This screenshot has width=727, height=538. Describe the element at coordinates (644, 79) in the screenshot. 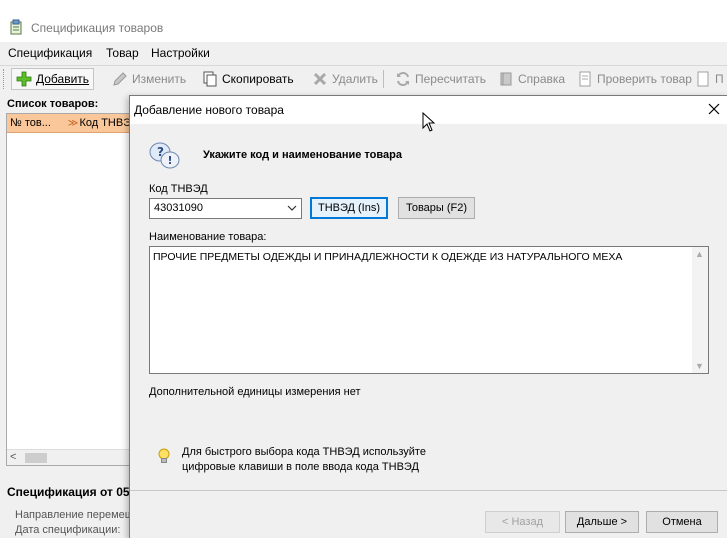

I see `check-goods-label: Проверить товар` at that location.